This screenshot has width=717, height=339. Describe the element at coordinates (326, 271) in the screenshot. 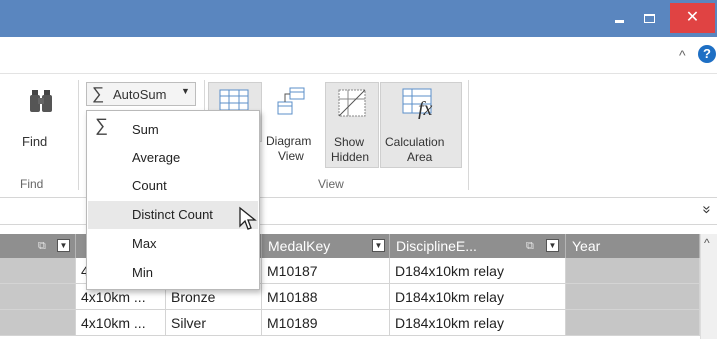

I see `table-cell: M10187` at that location.